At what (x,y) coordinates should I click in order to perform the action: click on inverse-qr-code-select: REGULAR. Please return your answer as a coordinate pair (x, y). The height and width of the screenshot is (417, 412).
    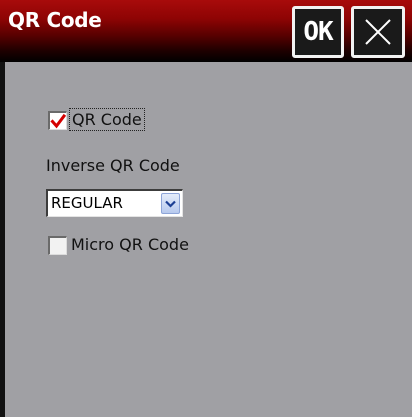
    Looking at the image, I should click on (114, 203).